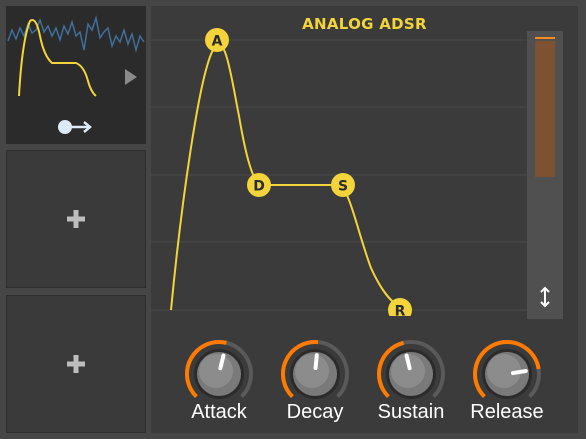  Describe the element at coordinates (364, 24) in the screenshot. I see `panel-title: ANALOG ADSR` at that location.